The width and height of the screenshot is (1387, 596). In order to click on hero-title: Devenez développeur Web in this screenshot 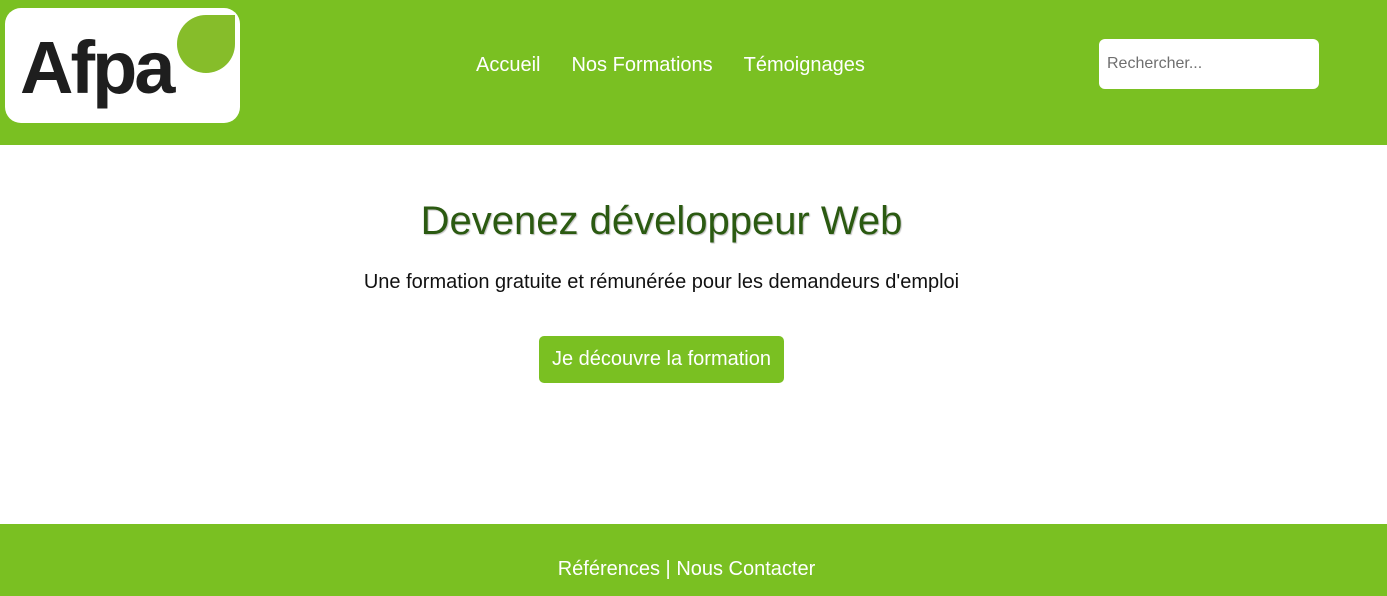, I will do `click(661, 221)`.